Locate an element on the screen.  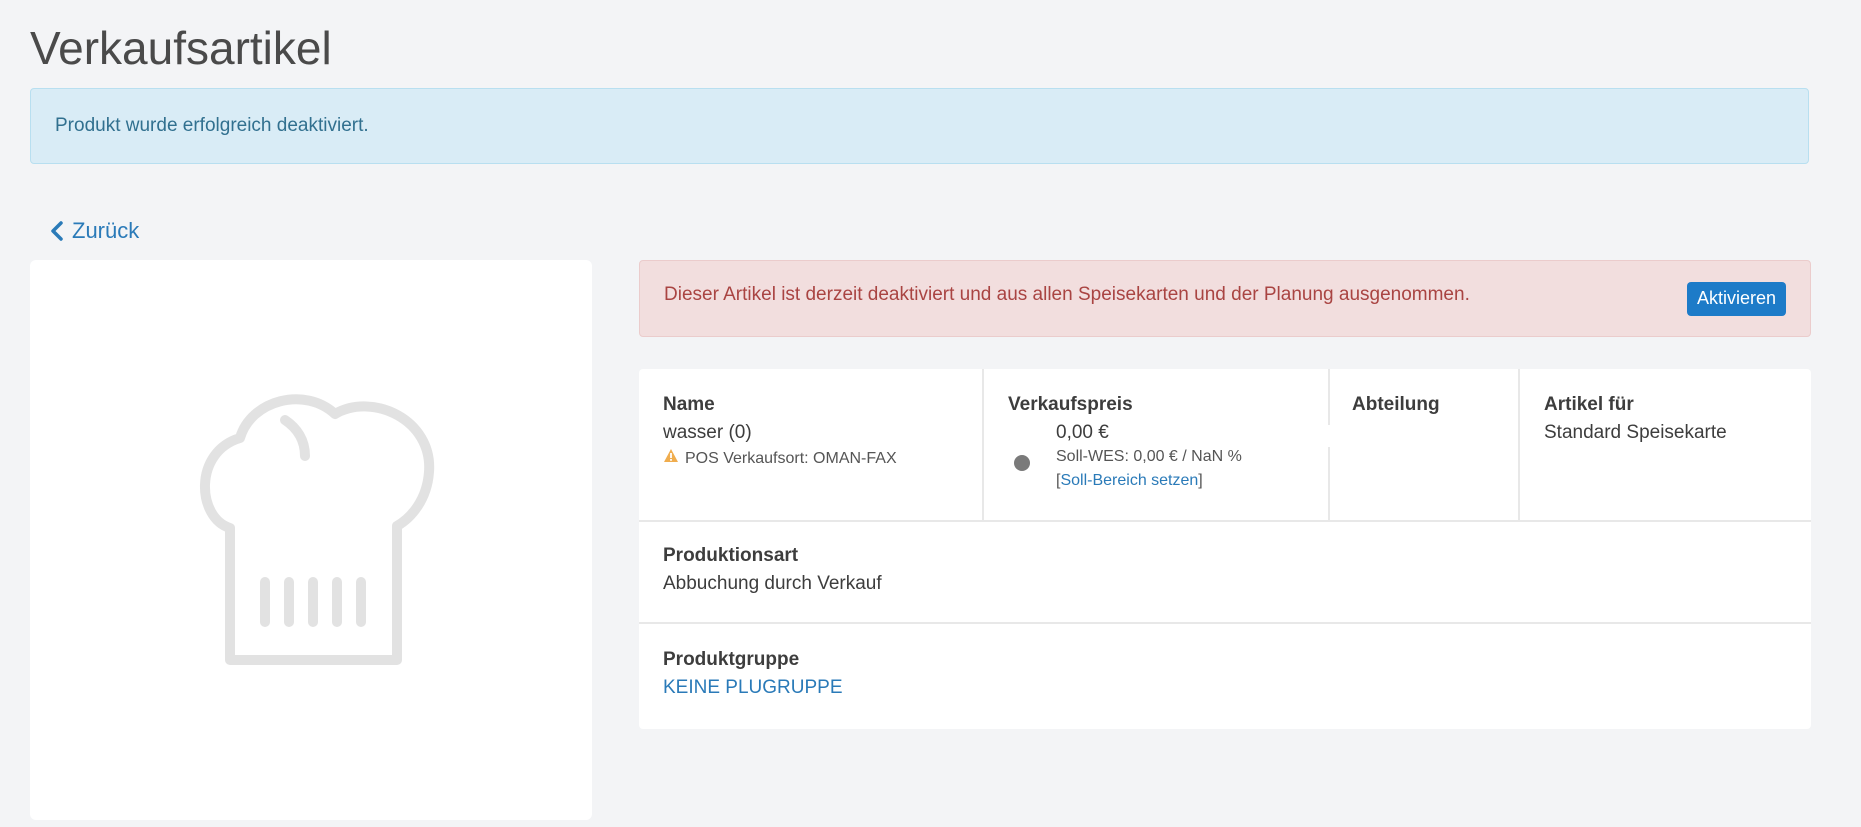
back-link: Zurück is located at coordinates (94, 231).